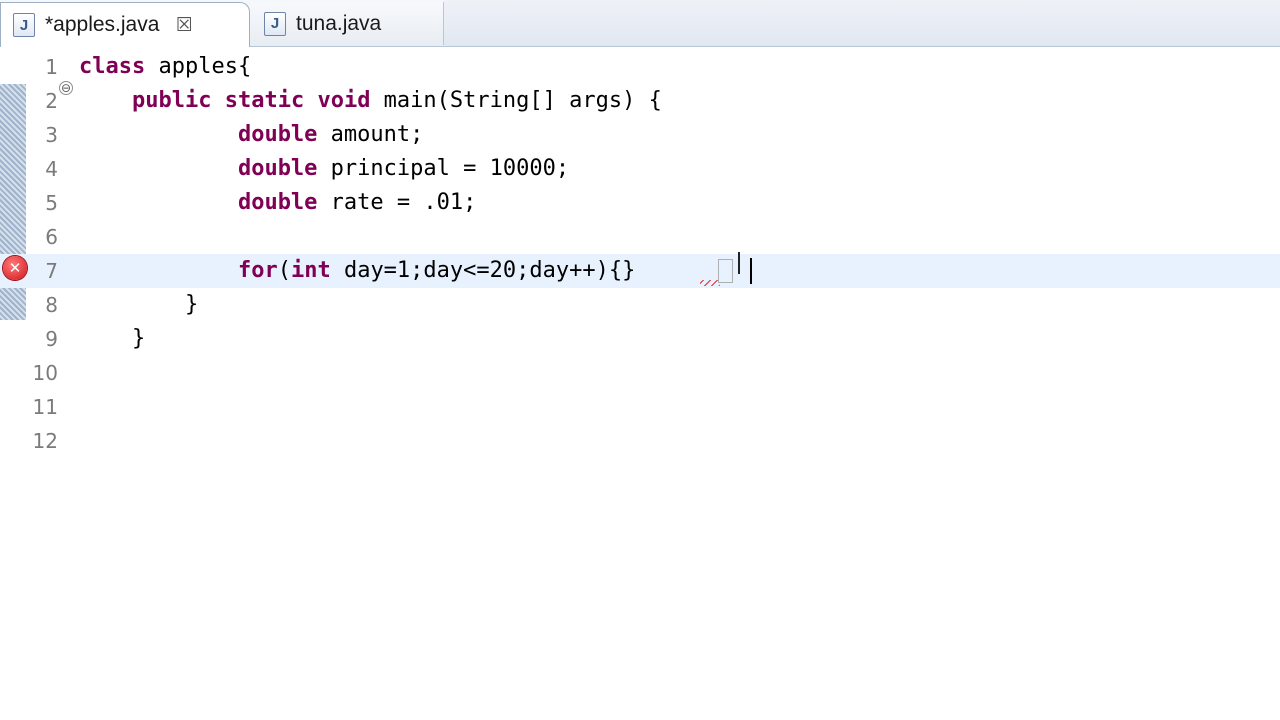 Image resolution: width=1280 pixels, height=720 pixels. I want to click on code-text: double amount;, so click(251, 135).